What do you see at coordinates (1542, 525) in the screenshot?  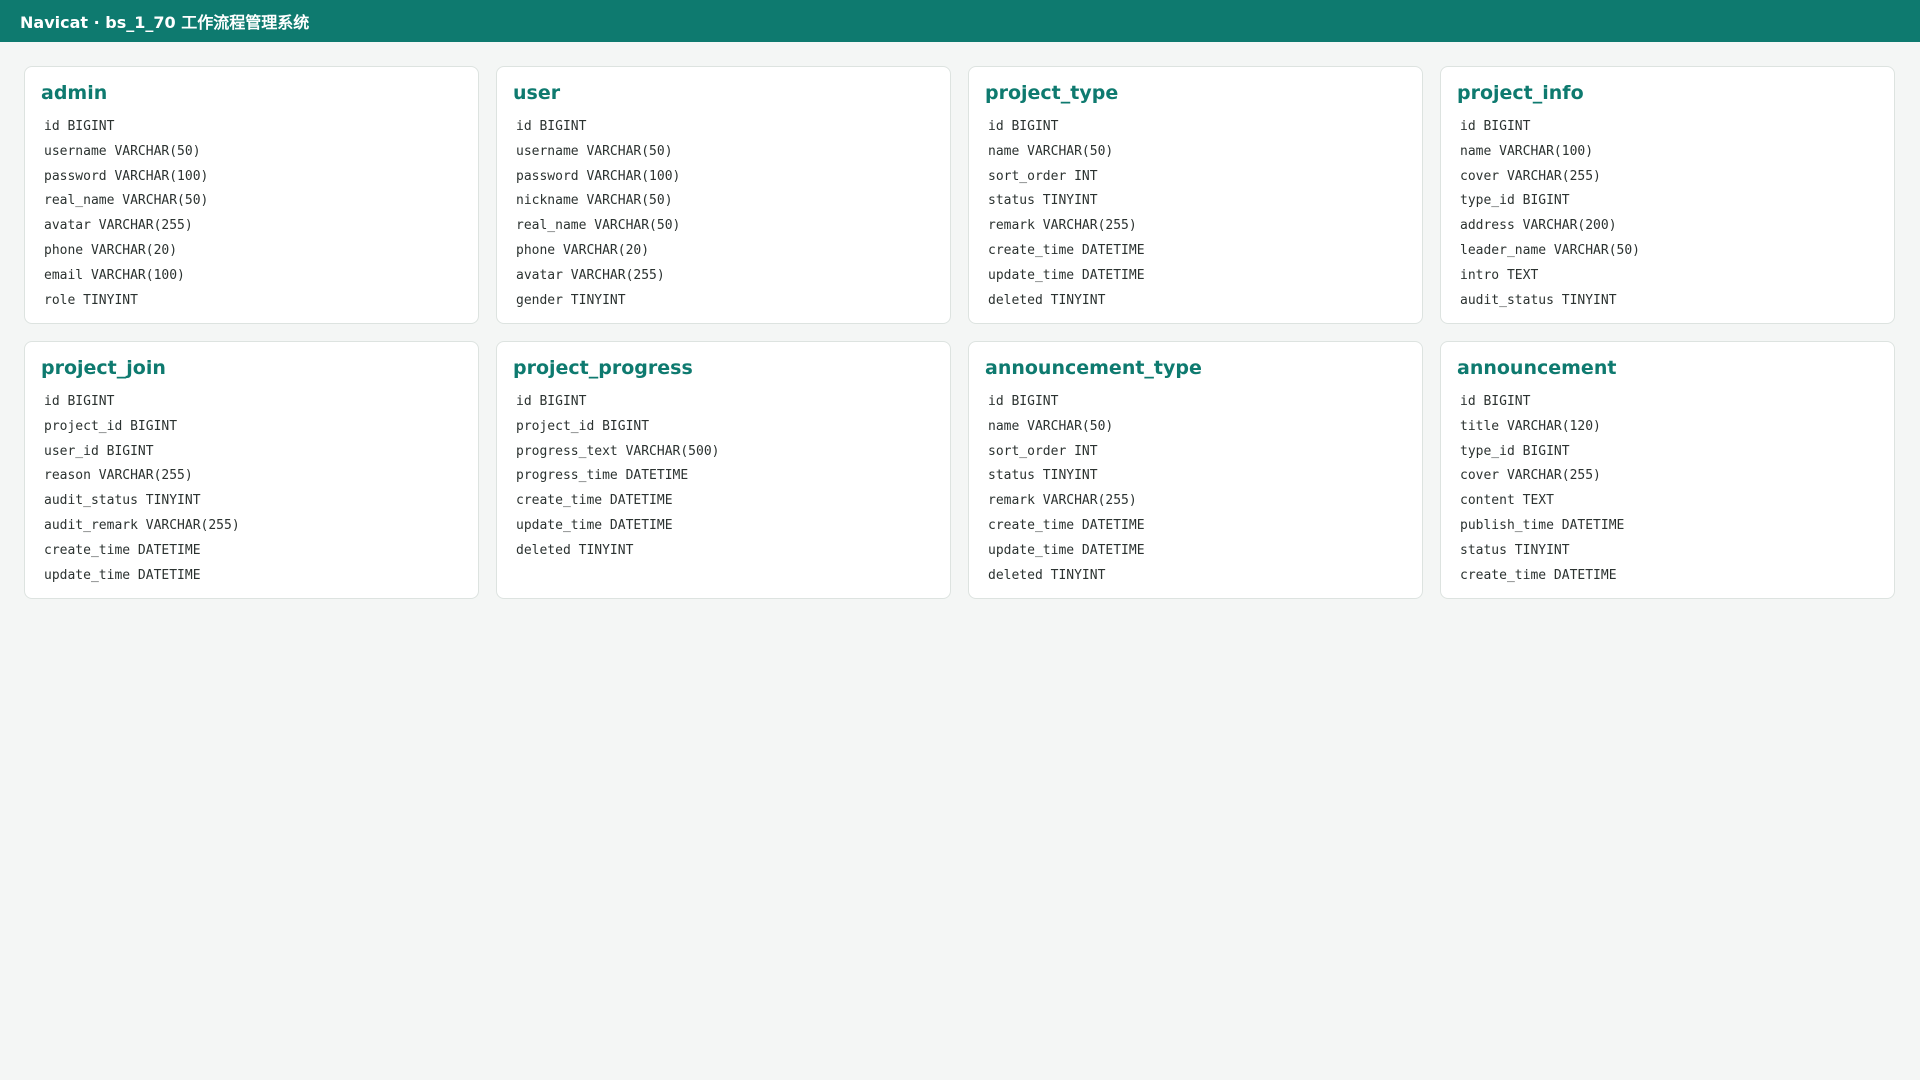 I see `field-item: publish_time DATETIME` at bounding box center [1542, 525].